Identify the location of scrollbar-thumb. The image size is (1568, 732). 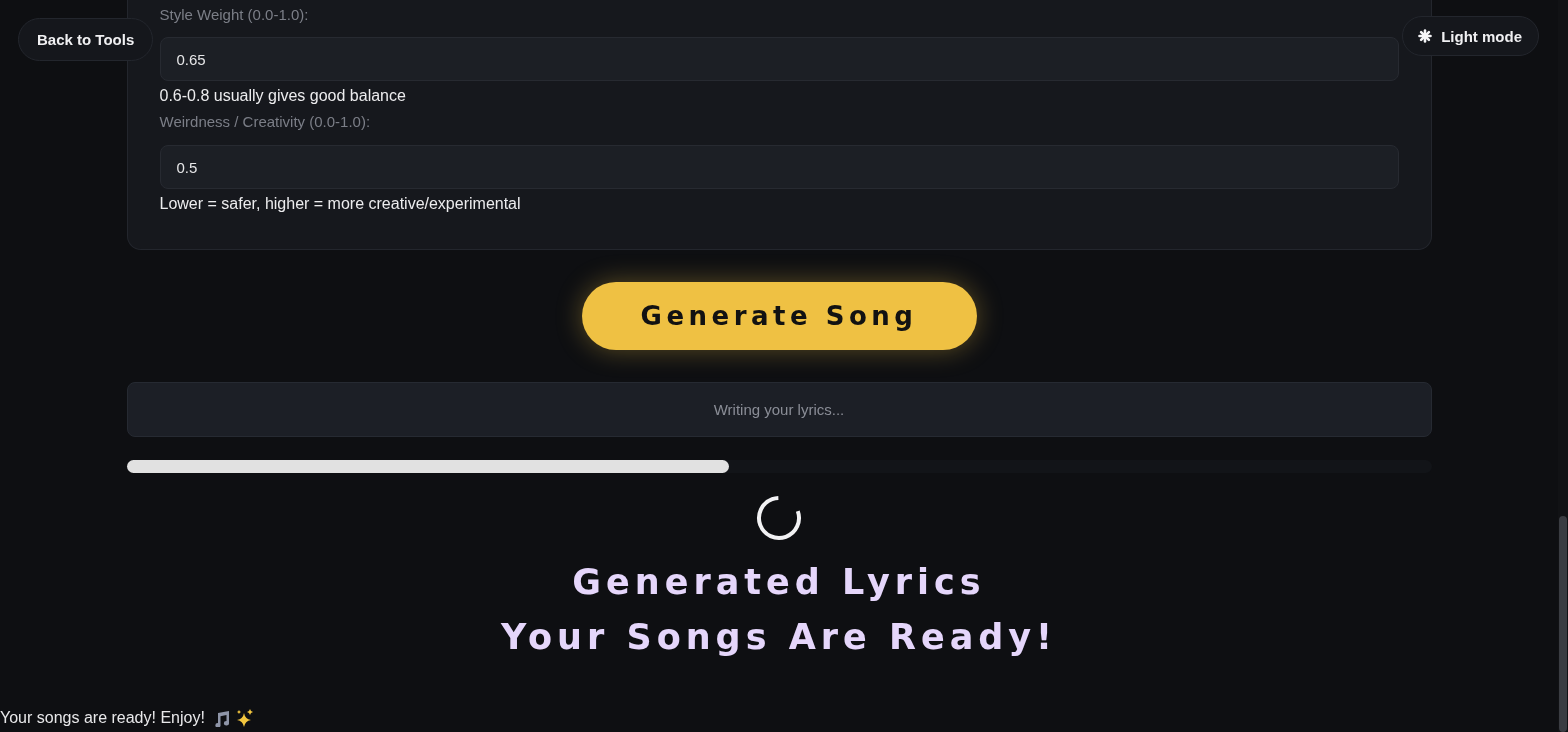
(1563, 624).